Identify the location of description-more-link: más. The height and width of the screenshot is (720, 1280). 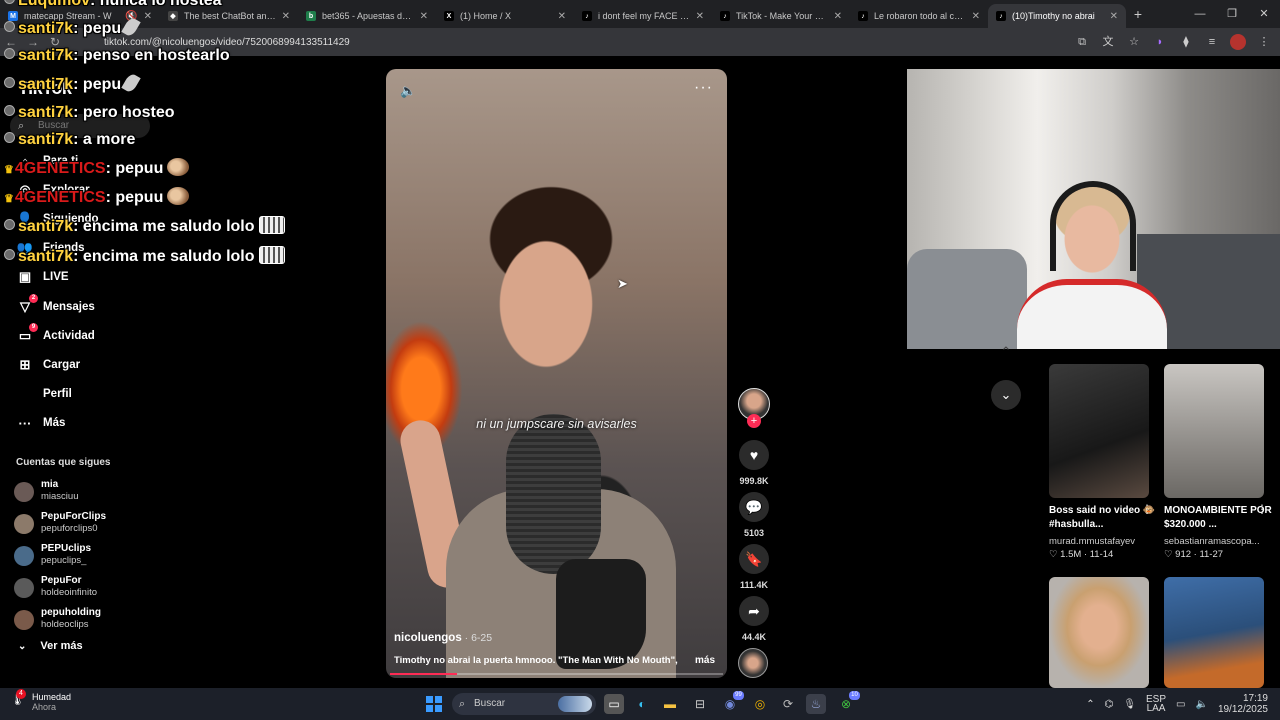
(705, 660).